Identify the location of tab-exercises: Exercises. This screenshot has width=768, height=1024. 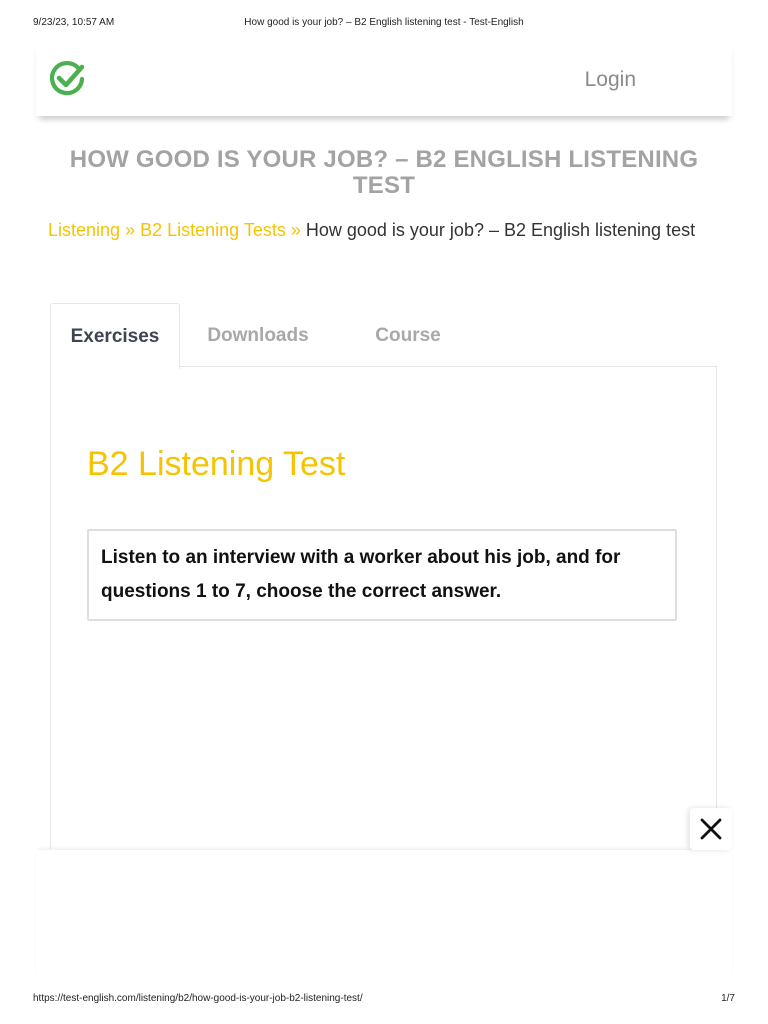
(115, 336).